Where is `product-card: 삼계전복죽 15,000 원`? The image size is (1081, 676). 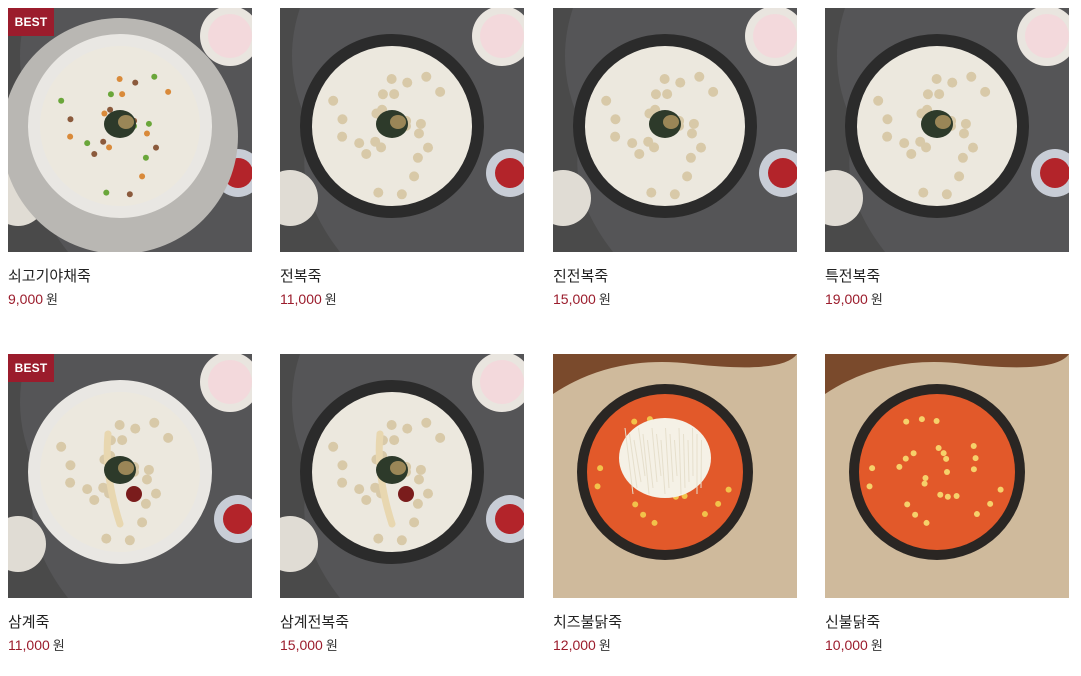
product-card: 삼계전복죽 15,000 원 is located at coordinates (402, 505).